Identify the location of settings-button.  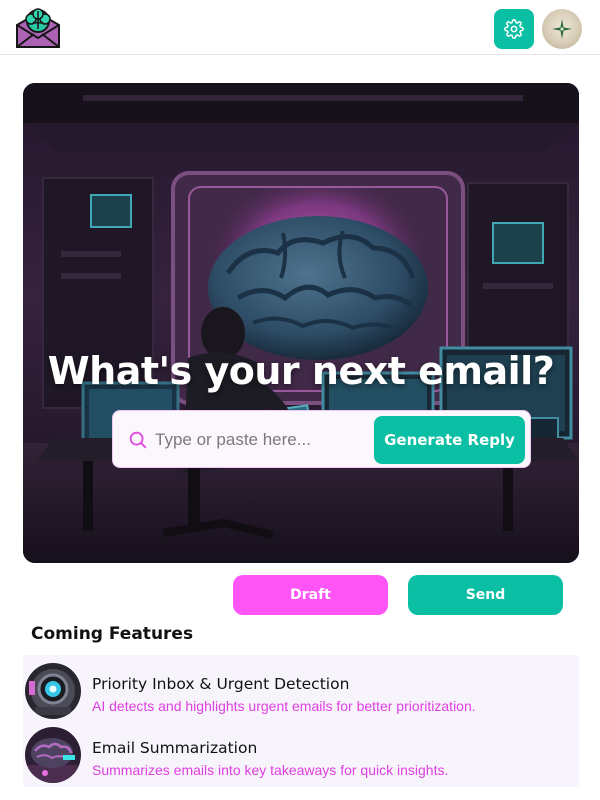
(514, 29).